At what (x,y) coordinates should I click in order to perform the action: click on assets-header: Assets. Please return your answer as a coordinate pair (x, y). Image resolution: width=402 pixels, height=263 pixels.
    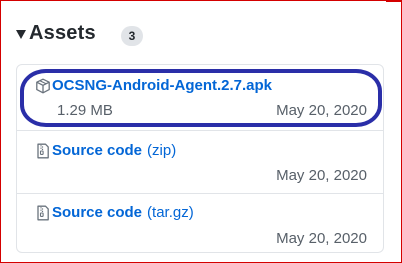
    Looking at the image, I should click on (56, 33).